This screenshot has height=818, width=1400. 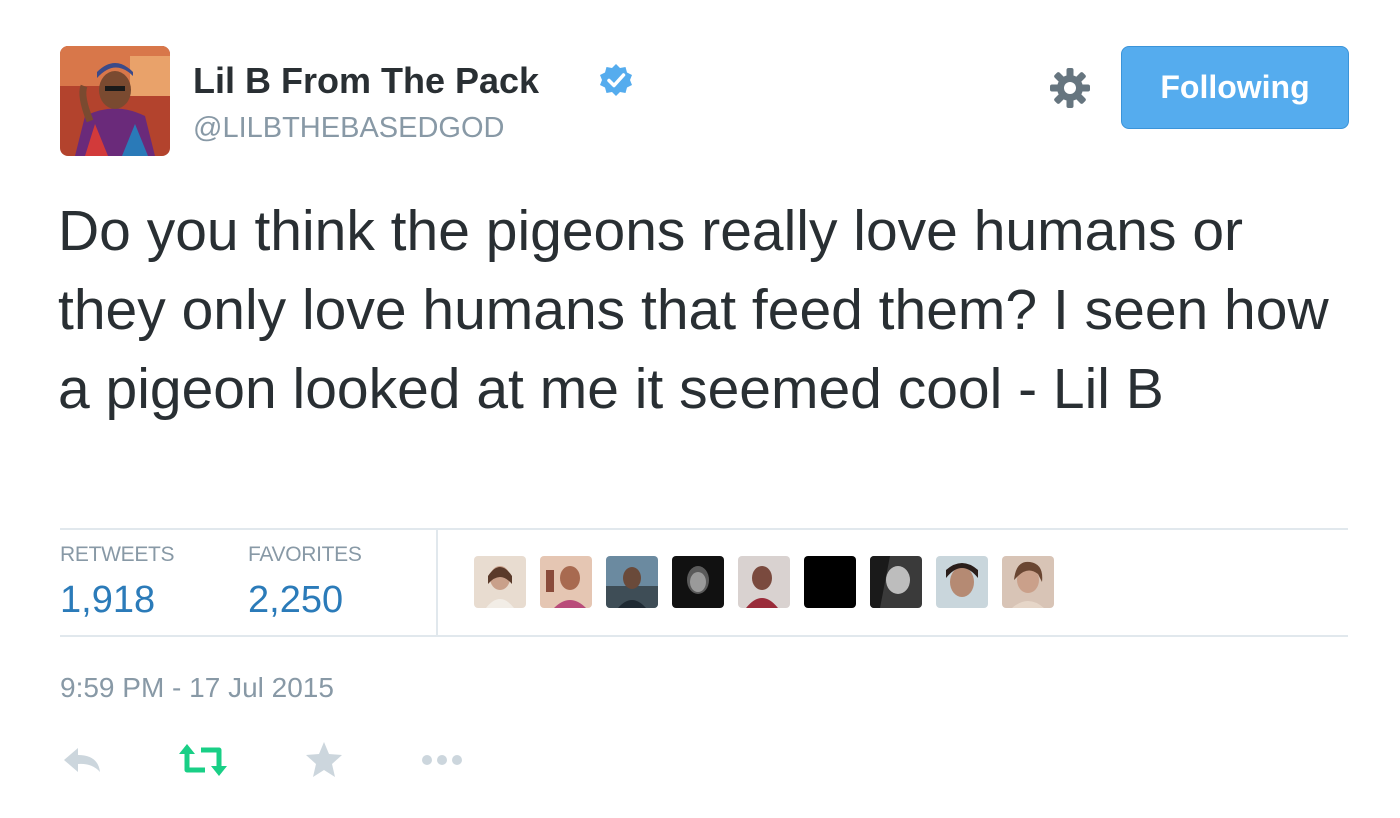 I want to click on stats-bottom-divider, so click(x=704, y=636).